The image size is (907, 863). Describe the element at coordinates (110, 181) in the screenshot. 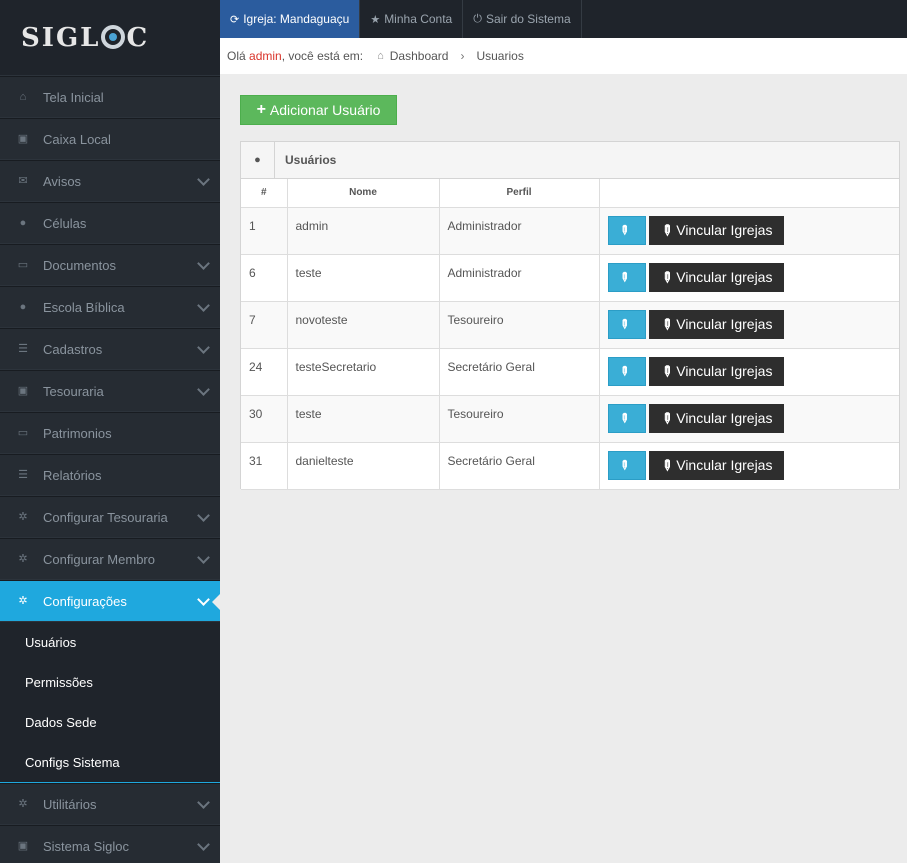

I see `sidebar-item-avisos: ✉ Avisos` at that location.